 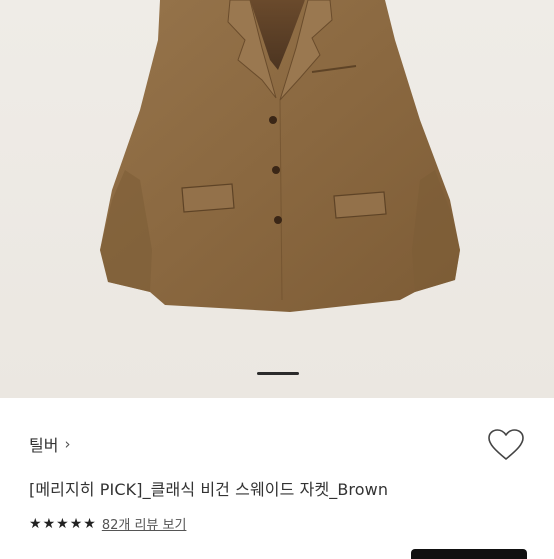 What do you see at coordinates (469, 554) in the screenshot?
I see `bottom-action-button` at bounding box center [469, 554].